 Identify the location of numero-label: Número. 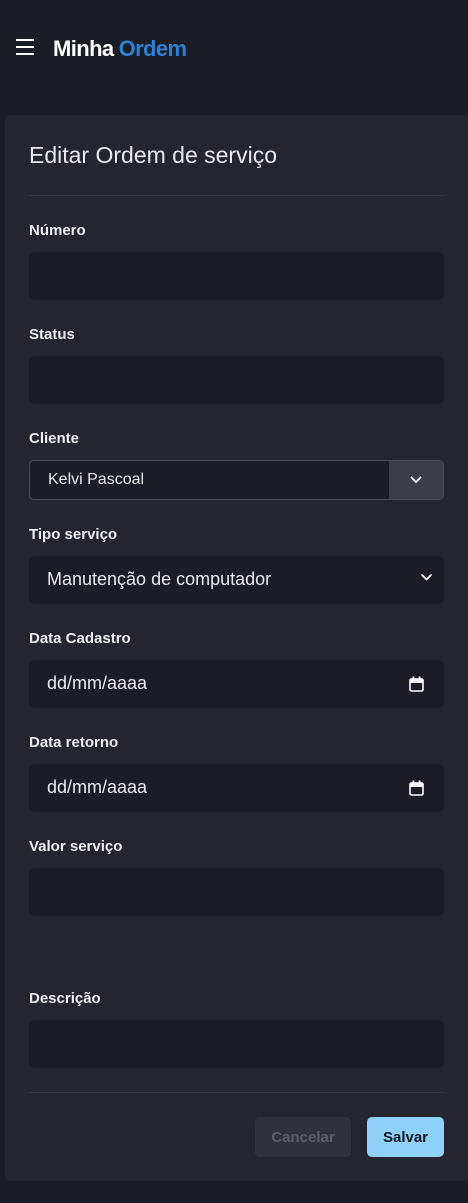
(57, 230).